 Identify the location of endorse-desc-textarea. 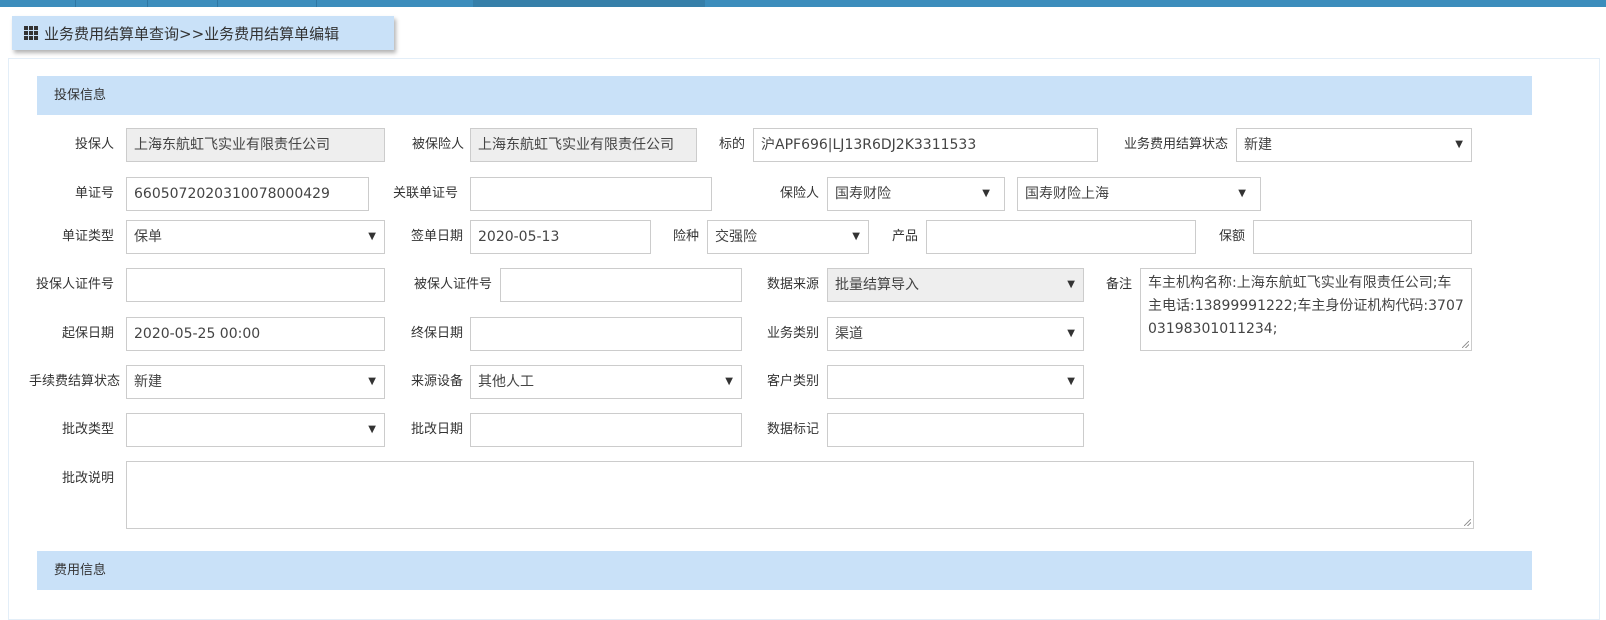
(800, 495).